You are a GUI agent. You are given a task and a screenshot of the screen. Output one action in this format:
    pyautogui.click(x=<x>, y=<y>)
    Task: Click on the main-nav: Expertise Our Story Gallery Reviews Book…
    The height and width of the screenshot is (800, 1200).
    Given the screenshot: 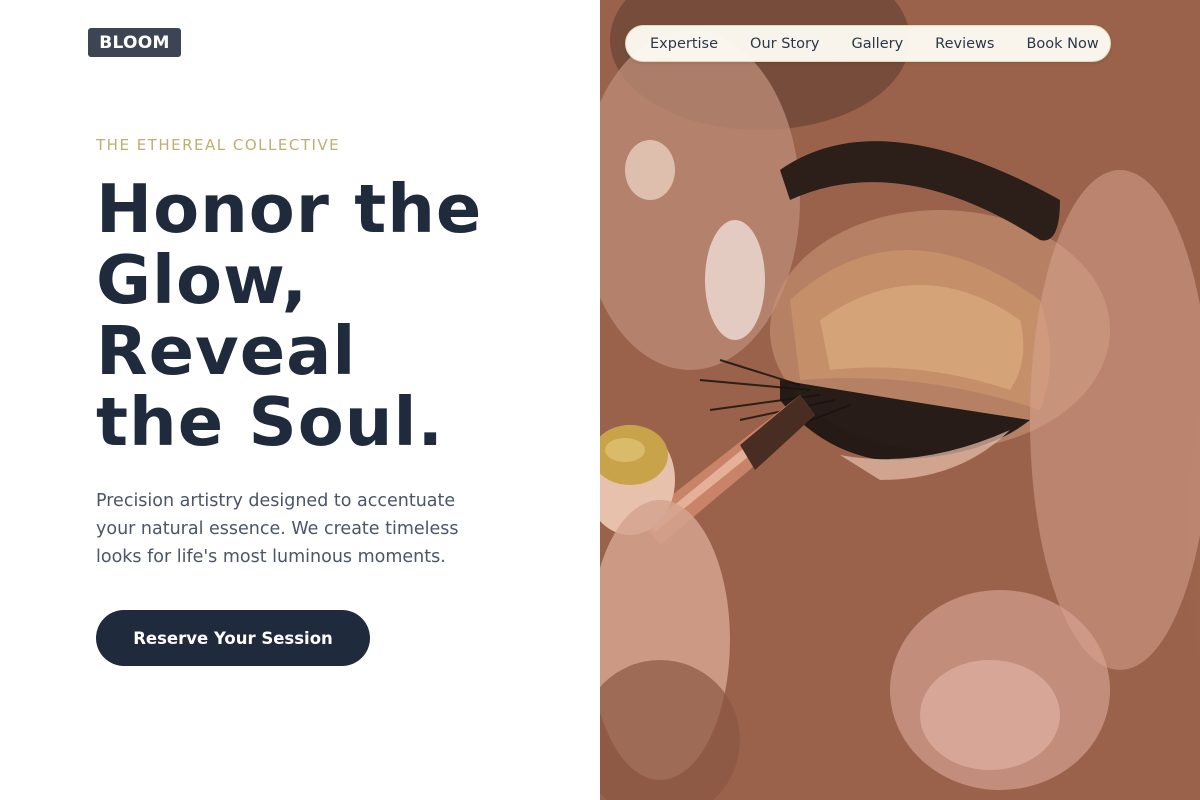 What is the action you would take?
    pyautogui.click(x=868, y=43)
    